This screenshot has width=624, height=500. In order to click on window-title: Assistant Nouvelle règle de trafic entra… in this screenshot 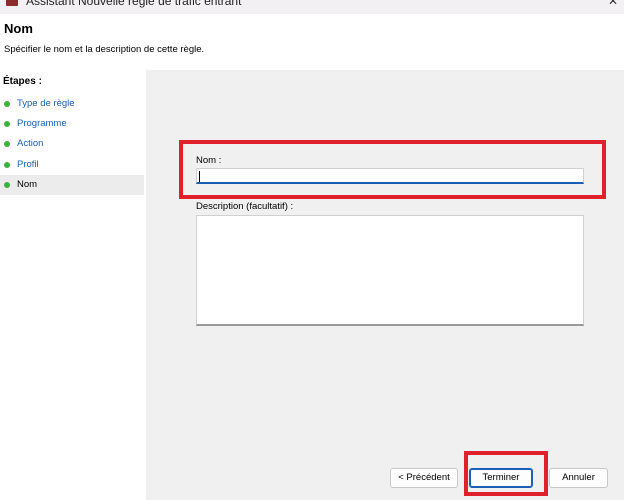, I will do `click(134, 4)`.